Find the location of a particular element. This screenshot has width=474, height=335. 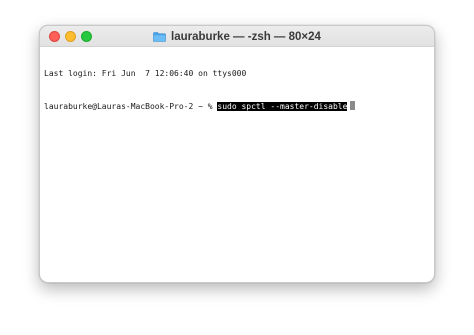

title-bar: lauraburke — -zsh — 80×24 is located at coordinates (237, 36).